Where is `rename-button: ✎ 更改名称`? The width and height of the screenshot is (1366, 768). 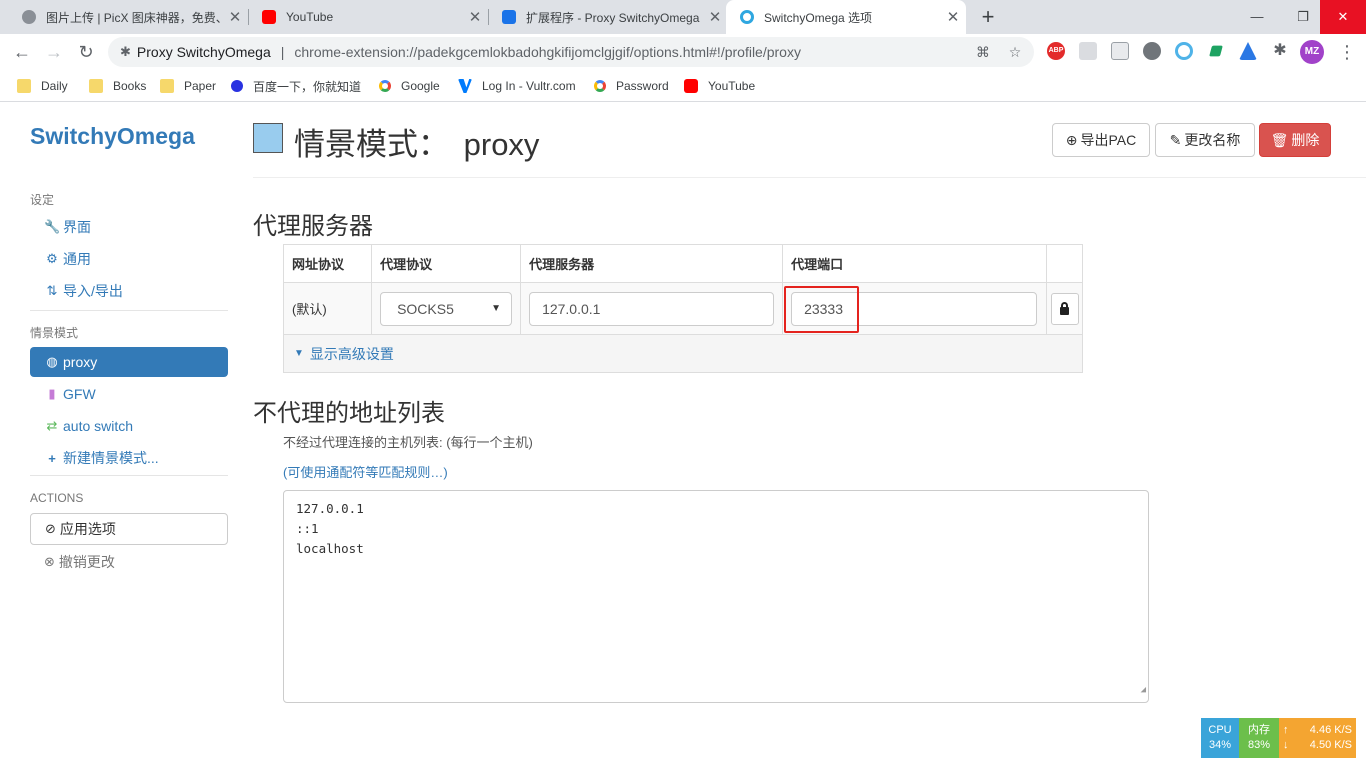
rename-button: ✎ 更改名称 is located at coordinates (1205, 140).